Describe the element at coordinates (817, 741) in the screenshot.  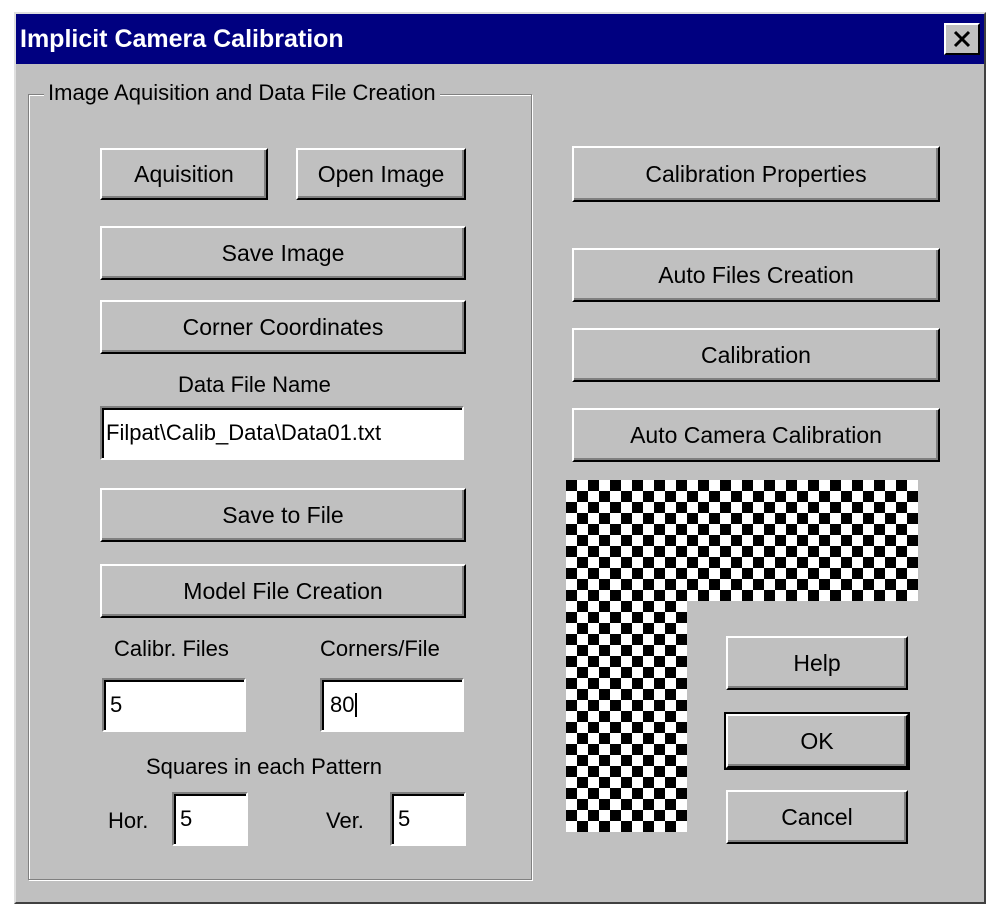
I see `ok-button: OK` at that location.